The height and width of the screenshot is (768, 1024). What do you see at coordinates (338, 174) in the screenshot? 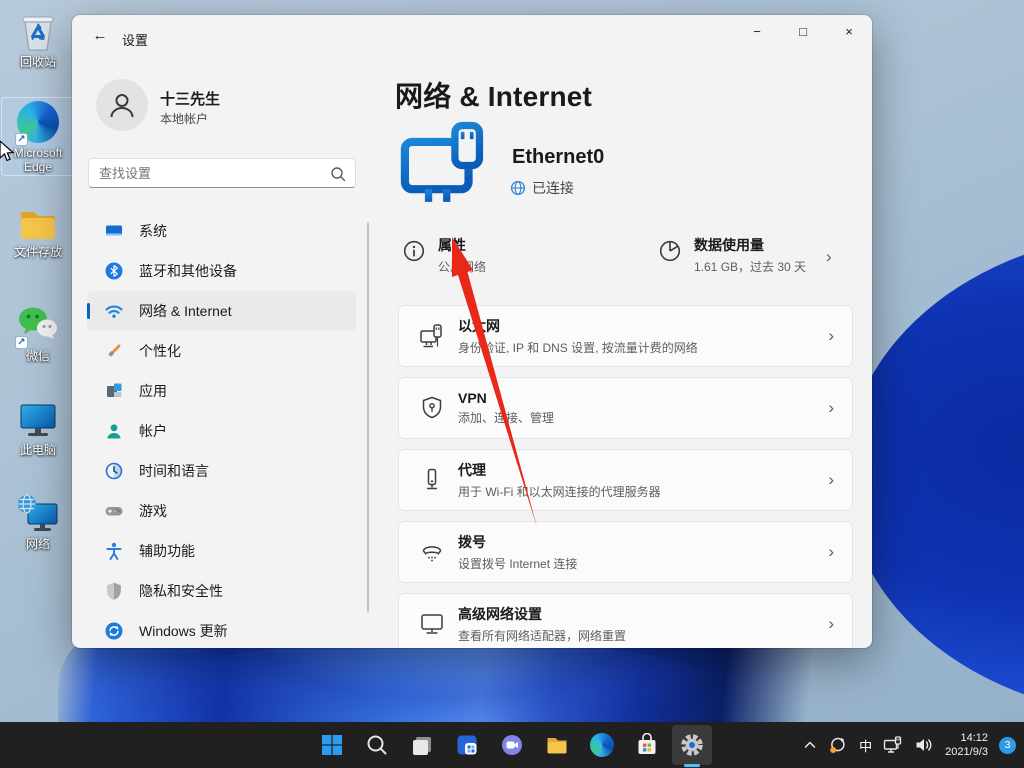
I see `search-icon` at bounding box center [338, 174].